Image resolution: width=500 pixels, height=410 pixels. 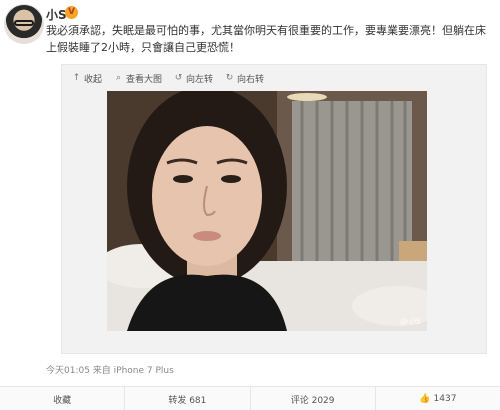 I want to click on collapse-button: ↑ 收起, so click(x=87, y=78).